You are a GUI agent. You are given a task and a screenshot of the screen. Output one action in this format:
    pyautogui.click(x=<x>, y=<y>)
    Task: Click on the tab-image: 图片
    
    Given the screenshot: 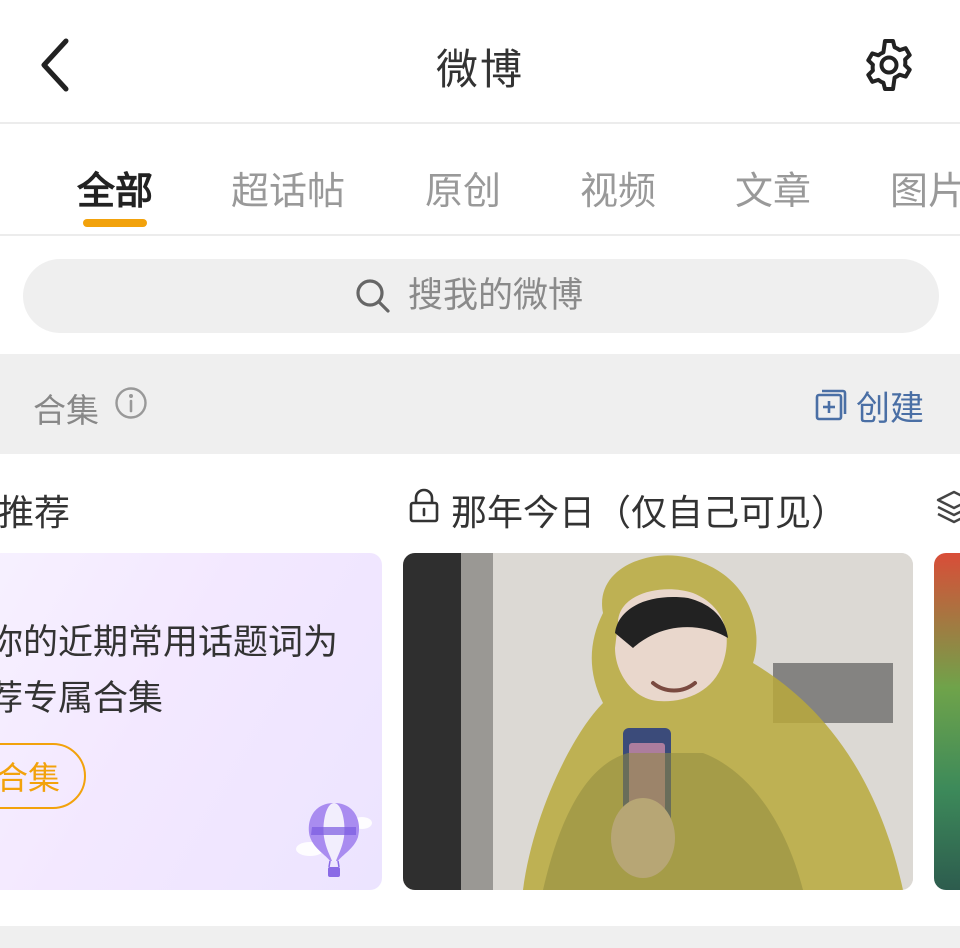 What is the action you would take?
    pyautogui.click(x=925, y=187)
    